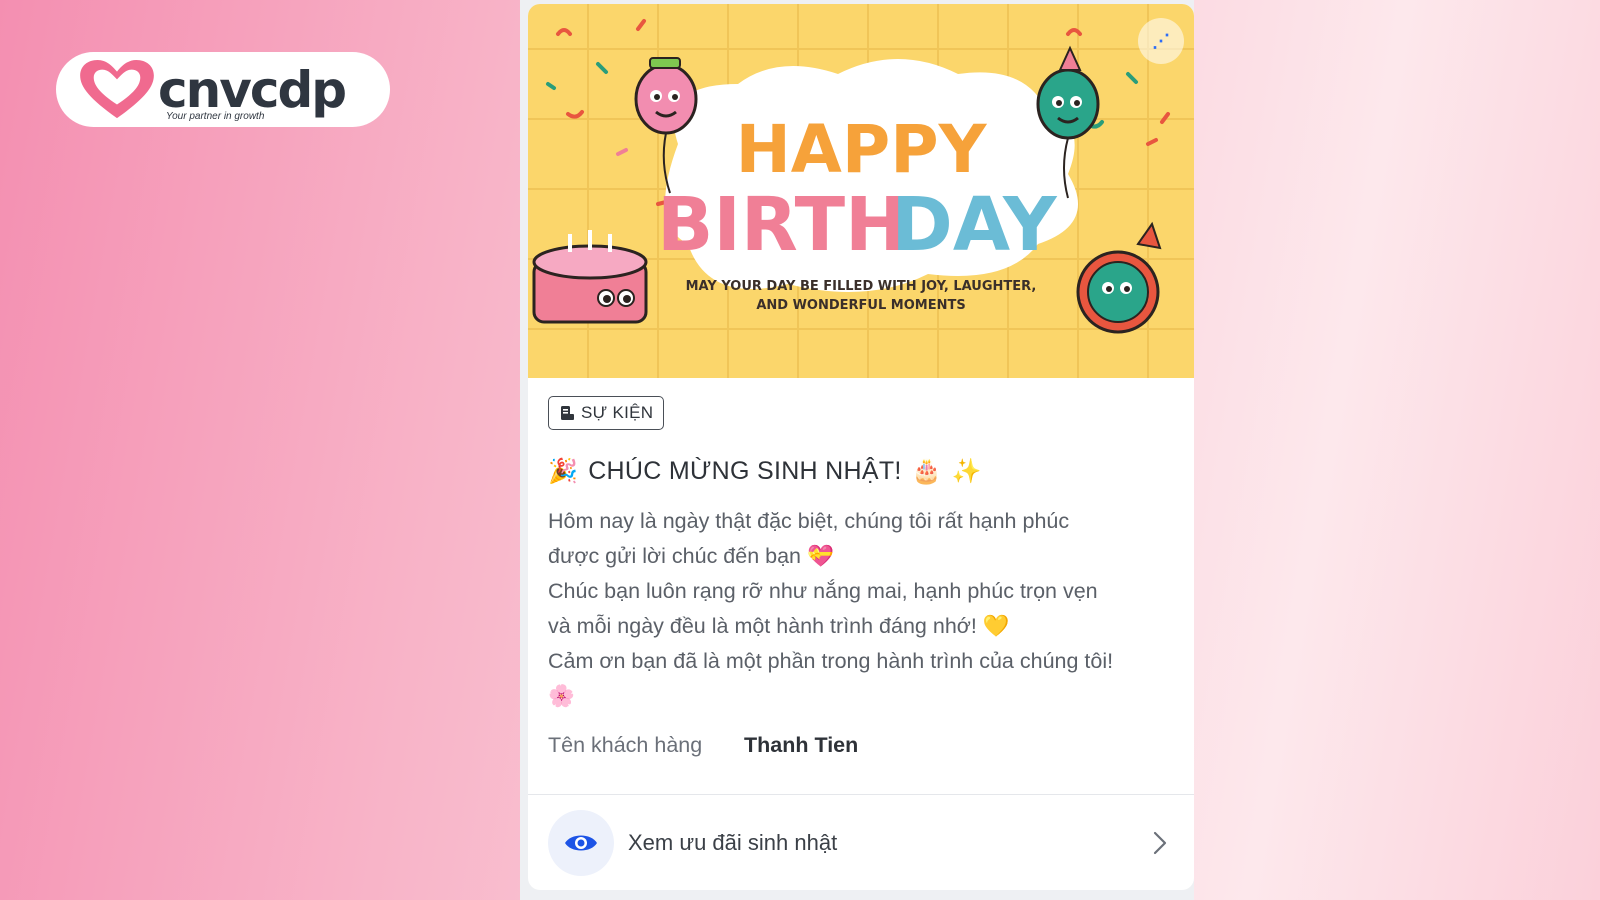  I want to click on brand-tagline: Your partner in growth, so click(215, 116).